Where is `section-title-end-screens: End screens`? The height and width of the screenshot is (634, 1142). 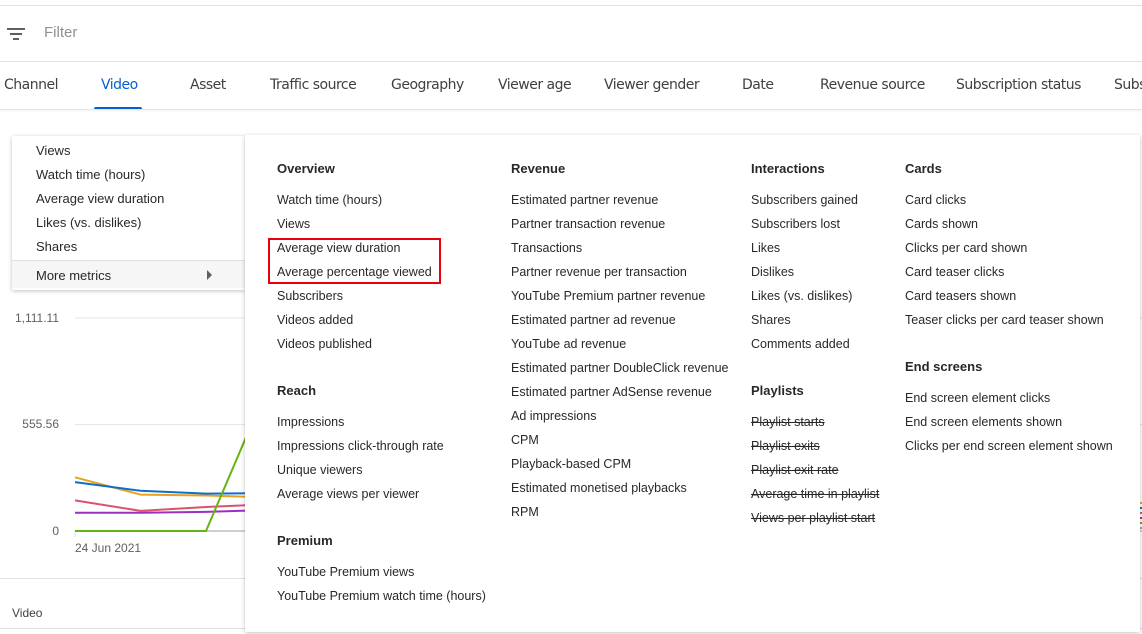
section-title-end-screens: End screens is located at coordinates (944, 366).